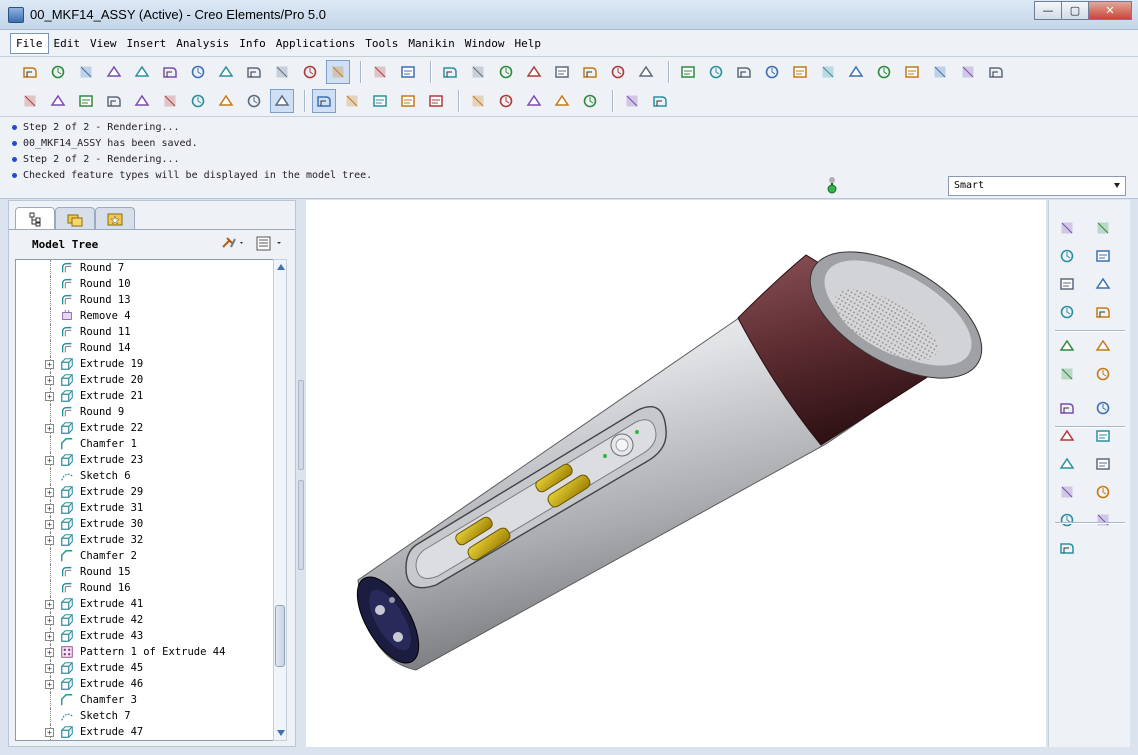  Describe the element at coordinates (146, 652) in the screenshot. I see `tree-item: + Pattern 1 of Extrude 44` at that location.